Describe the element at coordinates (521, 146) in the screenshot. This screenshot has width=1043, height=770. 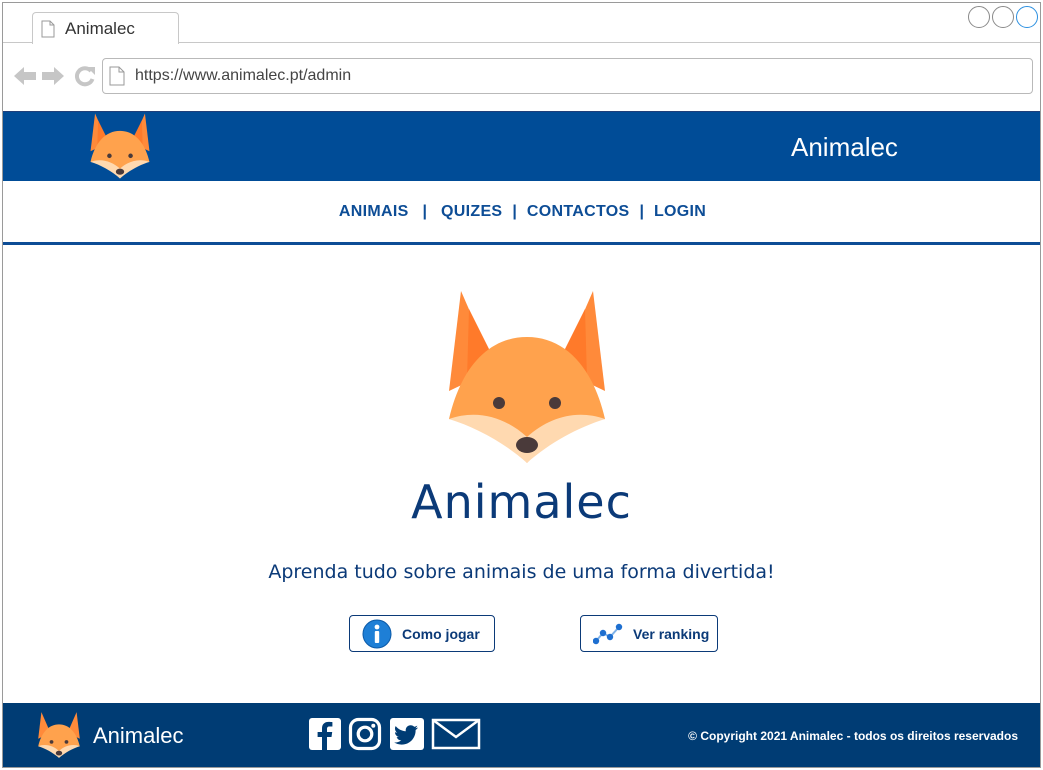
I see `site-header: Animalec` at that location.